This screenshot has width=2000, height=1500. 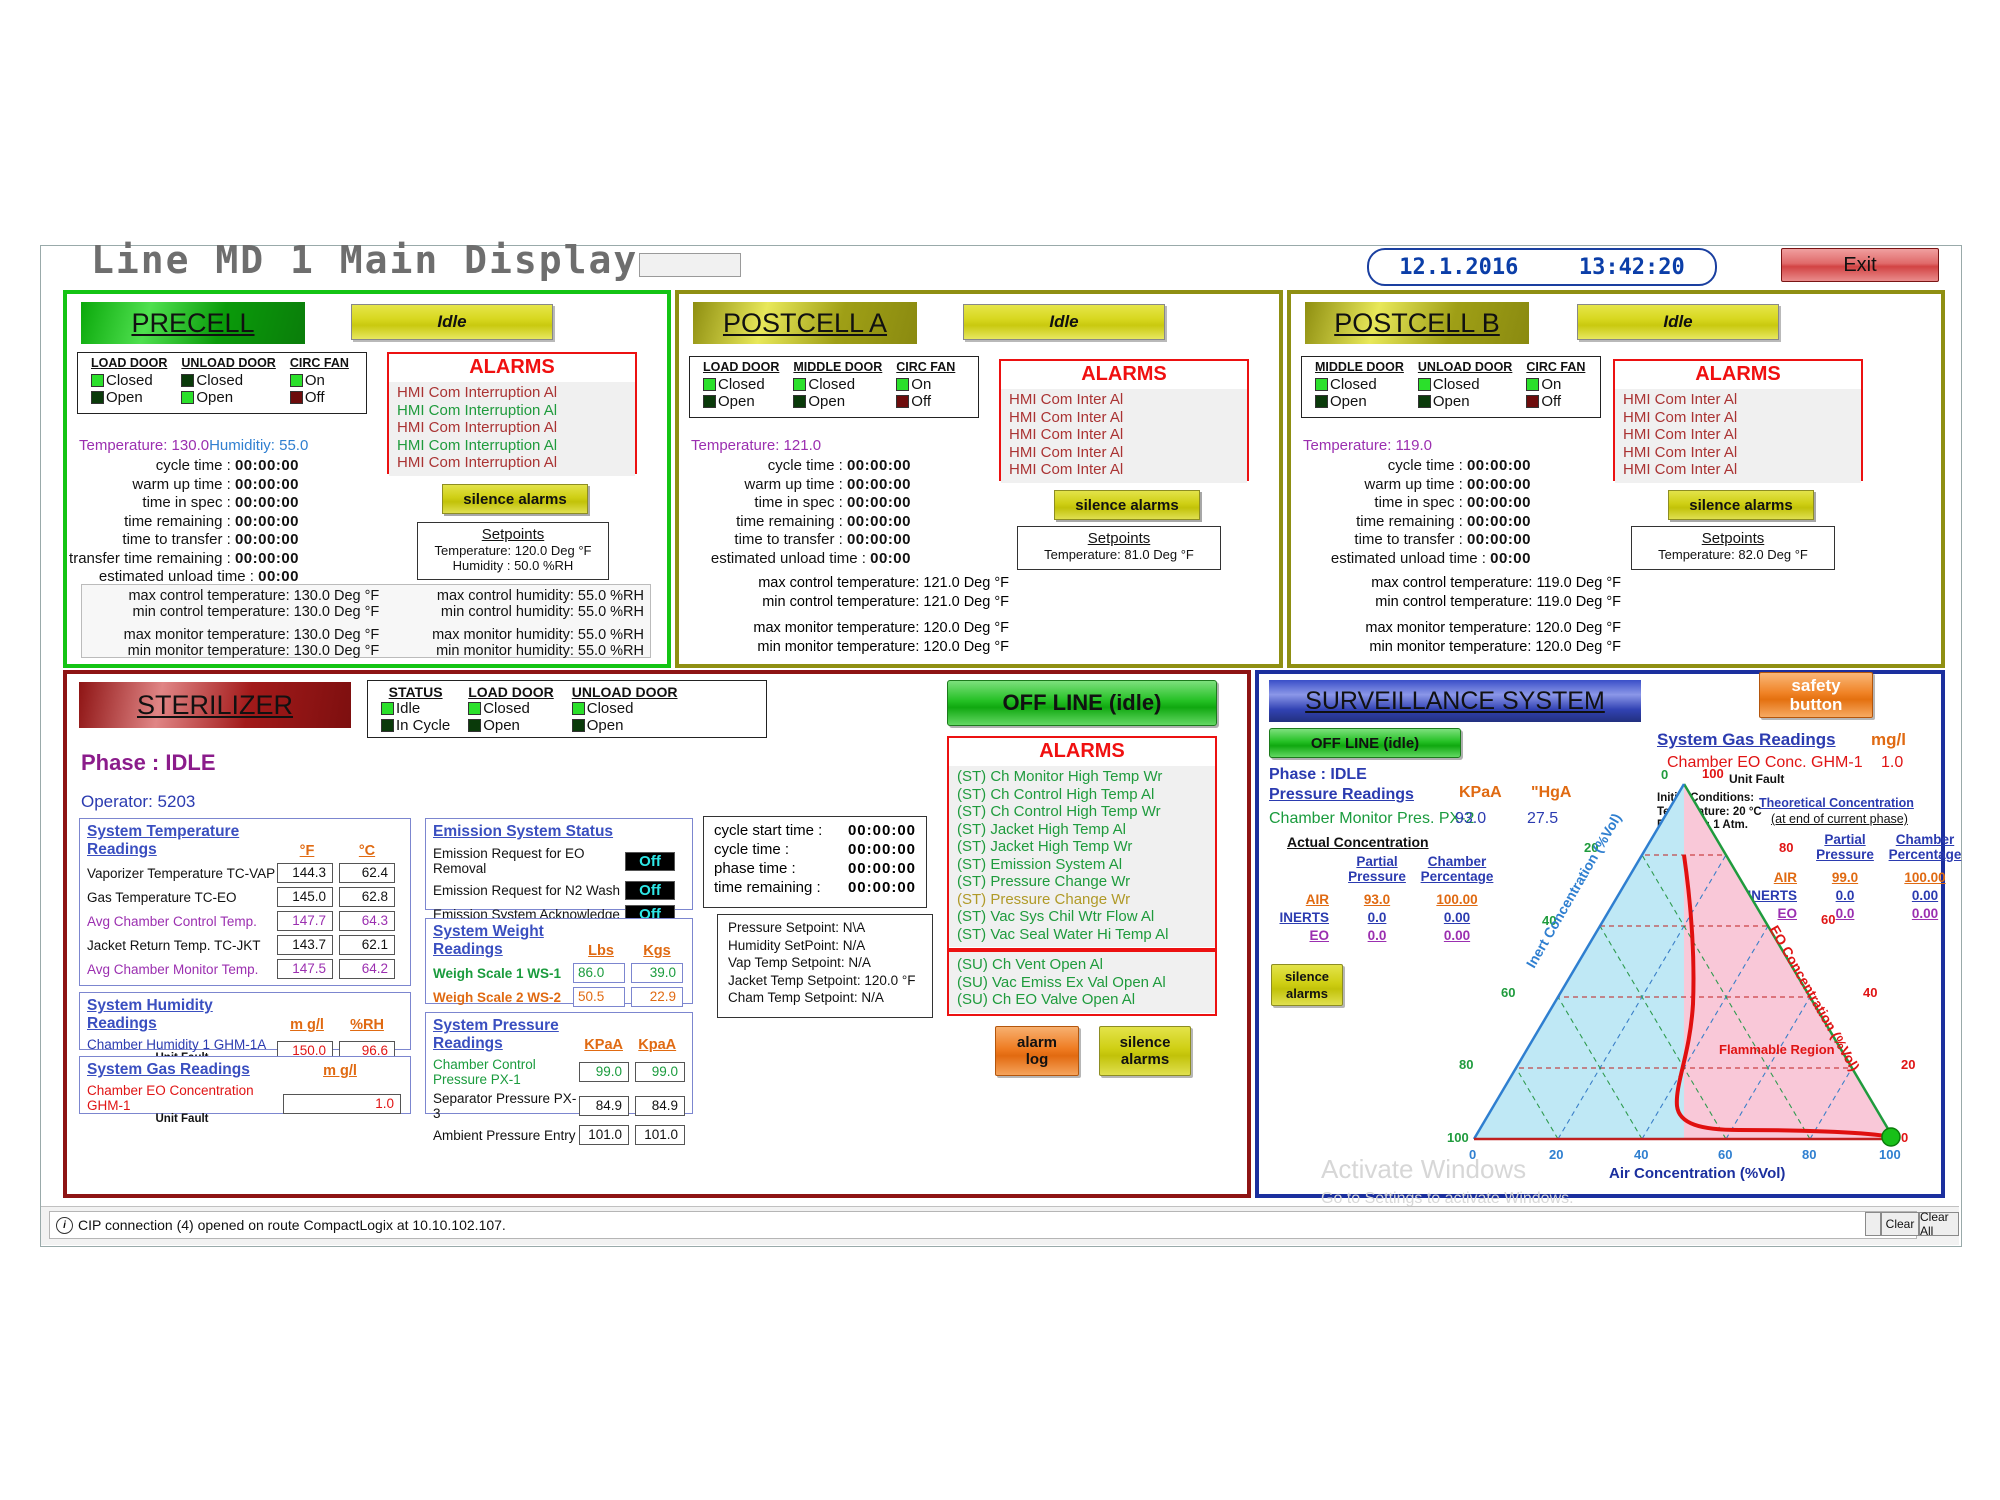 I want to click on gas-unit: mg/l, so click(x=1888, y=739).